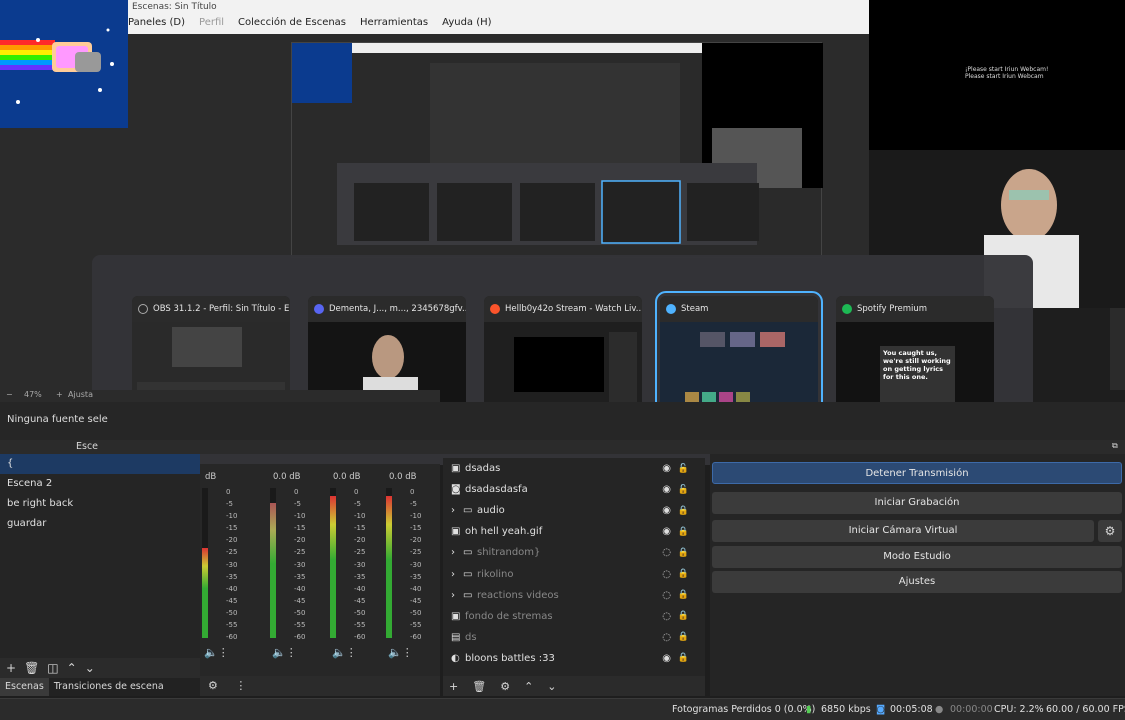  Describe the element at coordinates (557, 144) in the screenshot. I see `nested-preview-art` at that location.